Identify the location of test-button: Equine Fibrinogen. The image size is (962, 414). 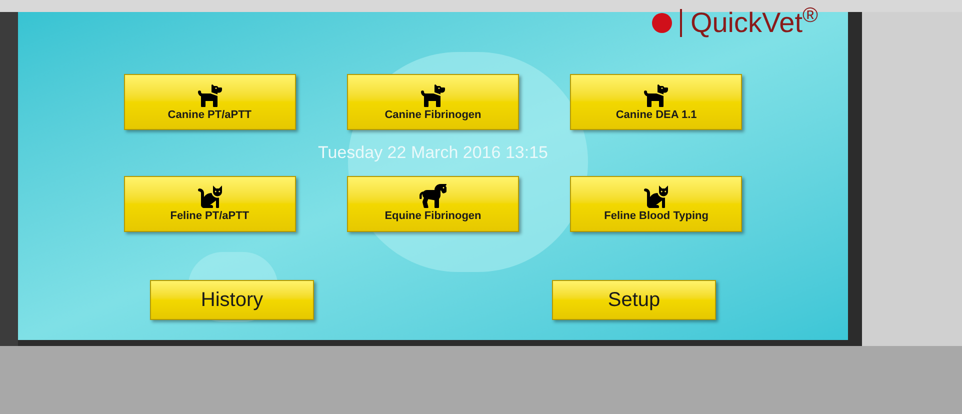
(432, 204).